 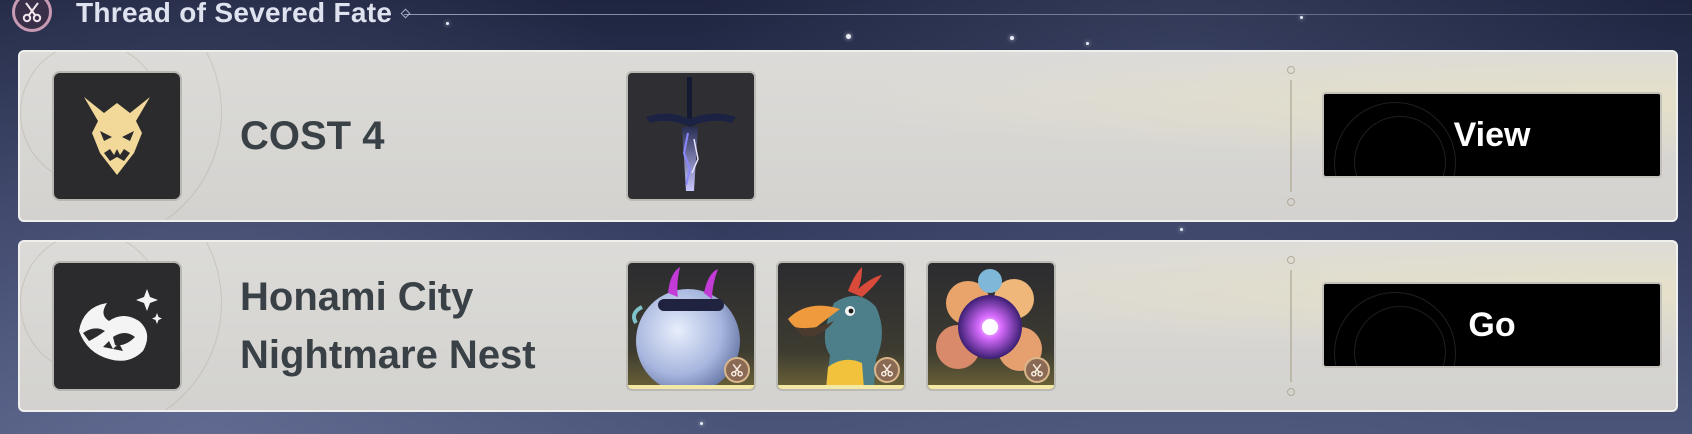 I want to click on section-title: Thread of Severed Fate, so click(x=234, y=14).